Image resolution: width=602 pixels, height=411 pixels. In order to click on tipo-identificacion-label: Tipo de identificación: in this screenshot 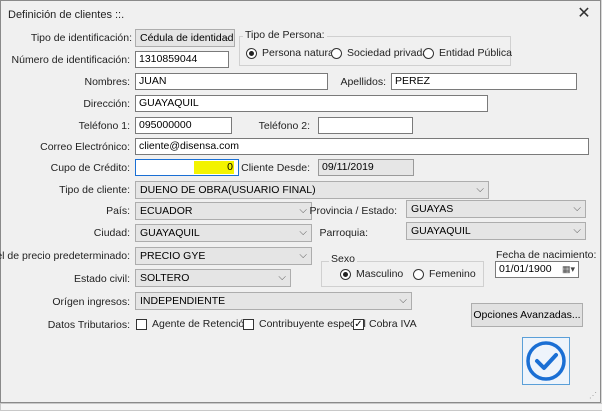, I will do `click(81, 38)`.